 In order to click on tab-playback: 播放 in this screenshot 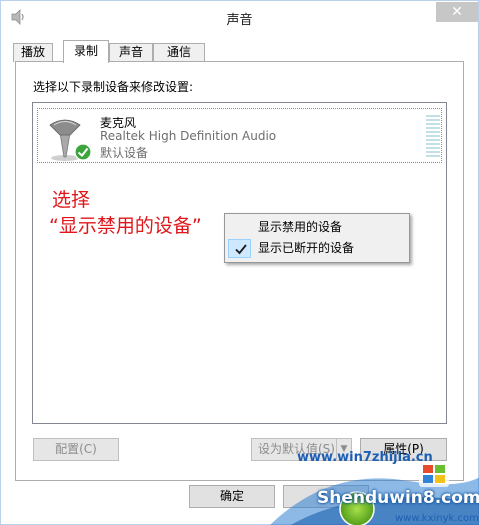, I will do `click(33, 52)`.